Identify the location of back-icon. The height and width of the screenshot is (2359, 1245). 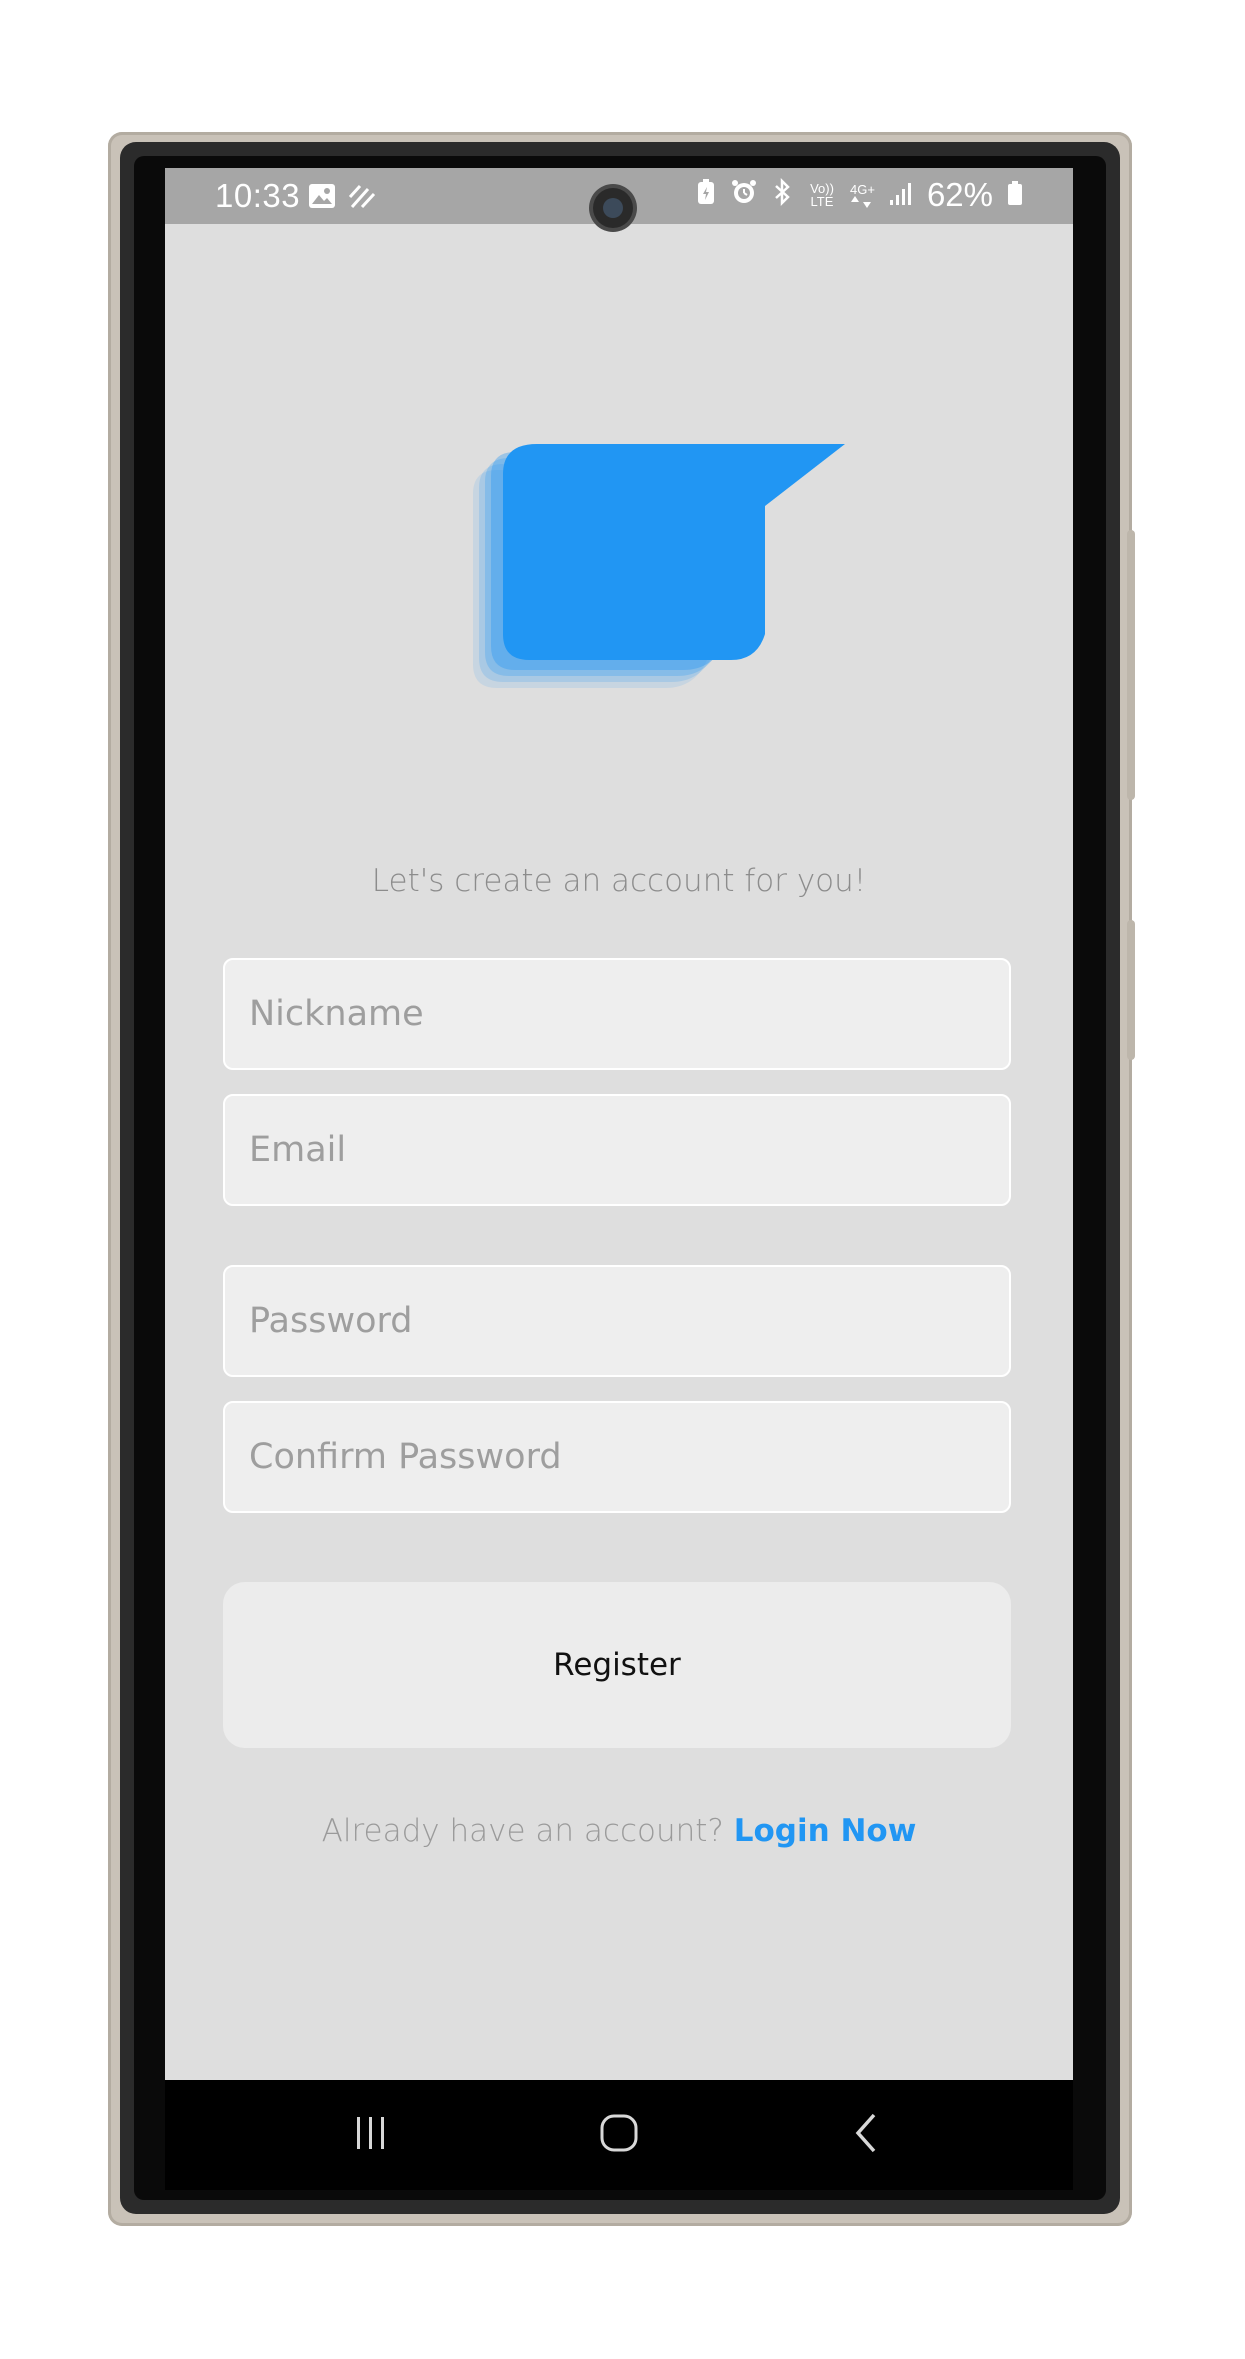
(867, 2135).